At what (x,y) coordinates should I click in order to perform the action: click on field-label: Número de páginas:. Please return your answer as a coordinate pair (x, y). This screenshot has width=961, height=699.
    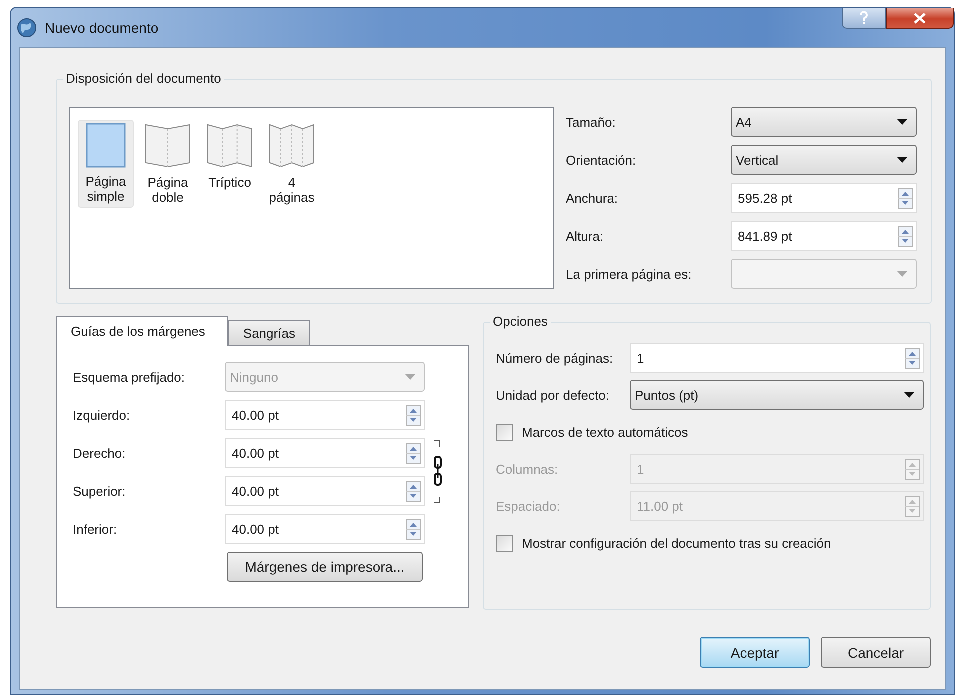
    Looking at the image, I should click on (555, 359).